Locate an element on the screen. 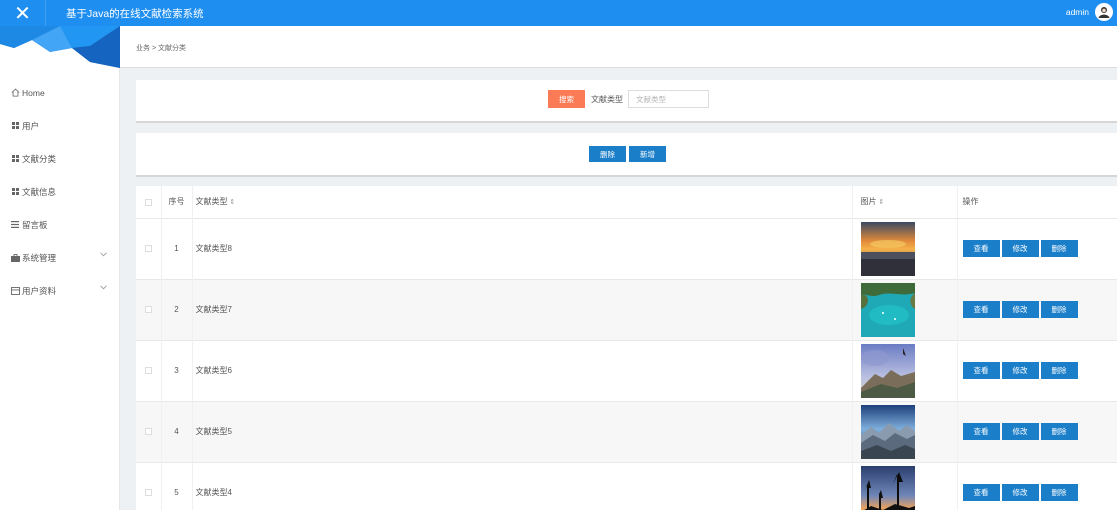 Image resolution: width=1117 pixels, height=510 pixels. sidebar-item-users: 用户 is located at coordinates (59, 125).